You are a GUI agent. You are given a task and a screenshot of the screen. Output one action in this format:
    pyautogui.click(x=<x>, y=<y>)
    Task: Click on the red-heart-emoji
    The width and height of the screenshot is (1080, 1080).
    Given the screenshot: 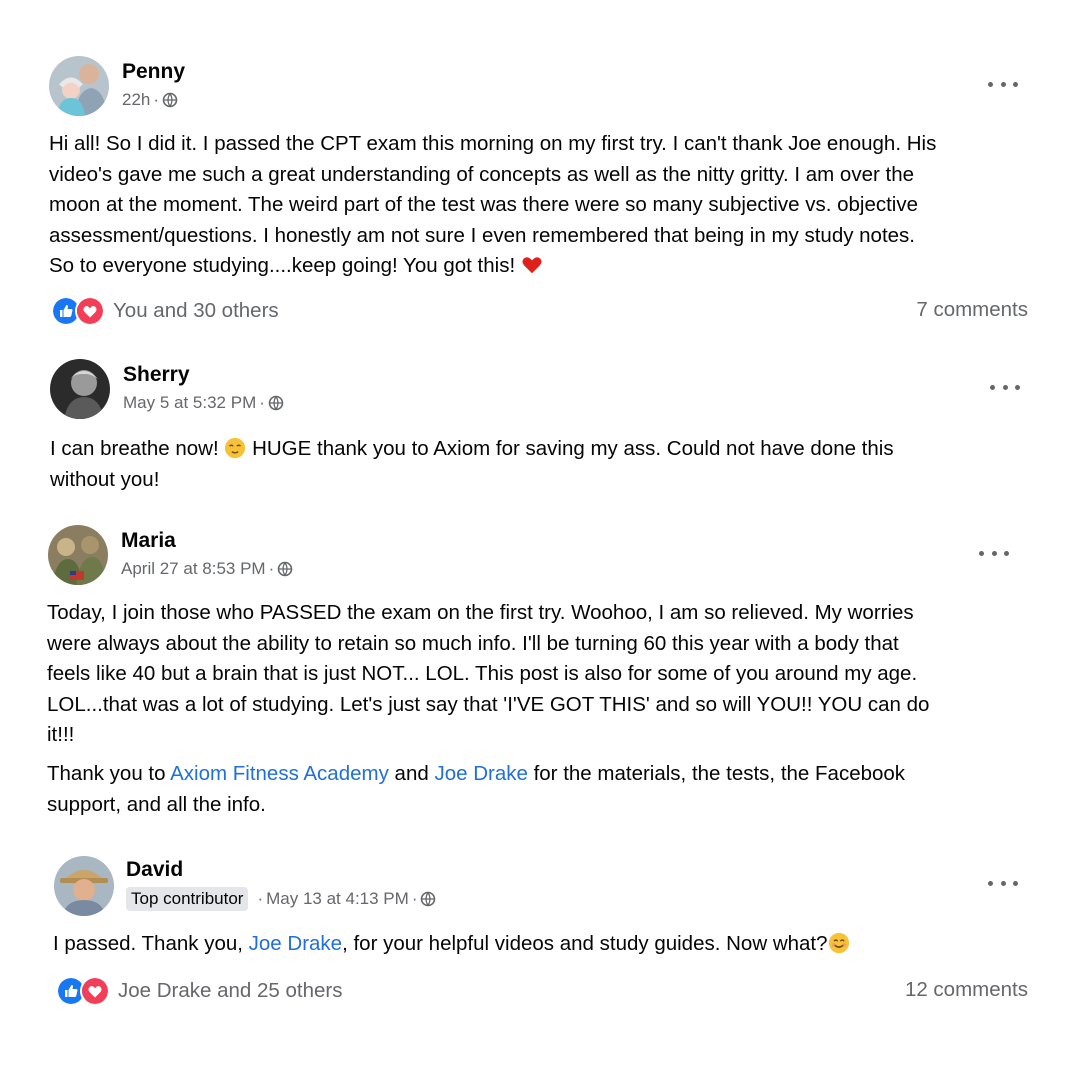 What is the action you would take?
    pyautogui.click(x=532, y=265)
    